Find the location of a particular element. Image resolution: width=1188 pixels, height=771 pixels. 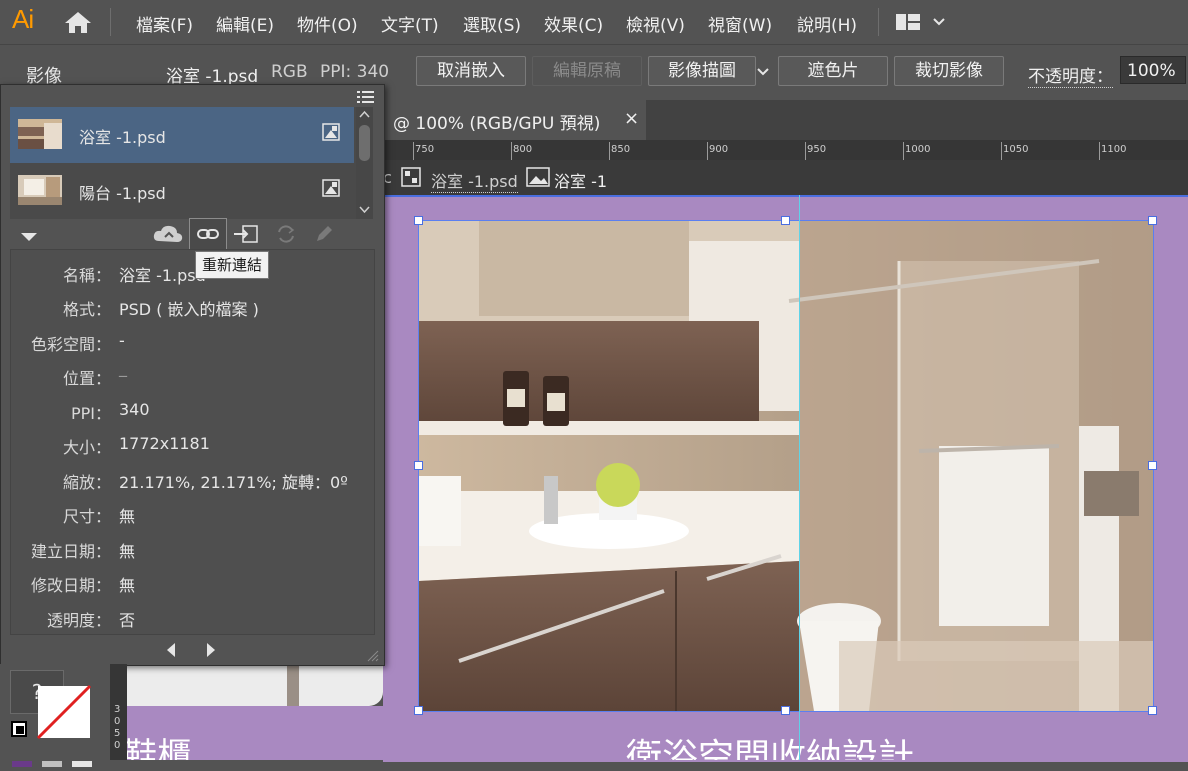

menu-type: 文字(T) is located at coordinates (410, 23).